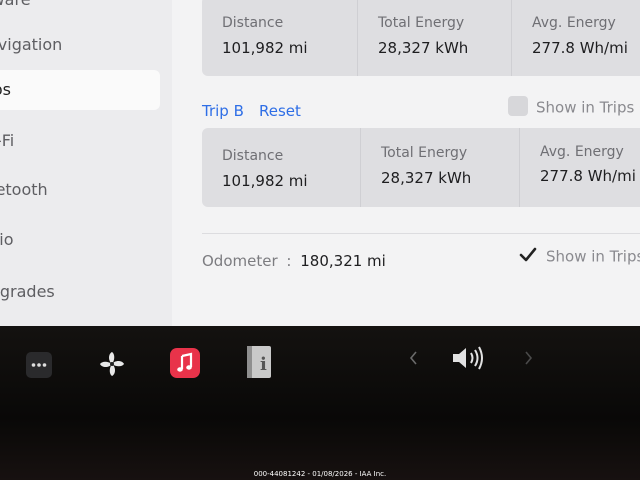 This screenshot has width=640, height=480. Describe the element at coordinates (593, 256) in the screenshot. I see `show-in-trips-label: Show in Trips` at that location.